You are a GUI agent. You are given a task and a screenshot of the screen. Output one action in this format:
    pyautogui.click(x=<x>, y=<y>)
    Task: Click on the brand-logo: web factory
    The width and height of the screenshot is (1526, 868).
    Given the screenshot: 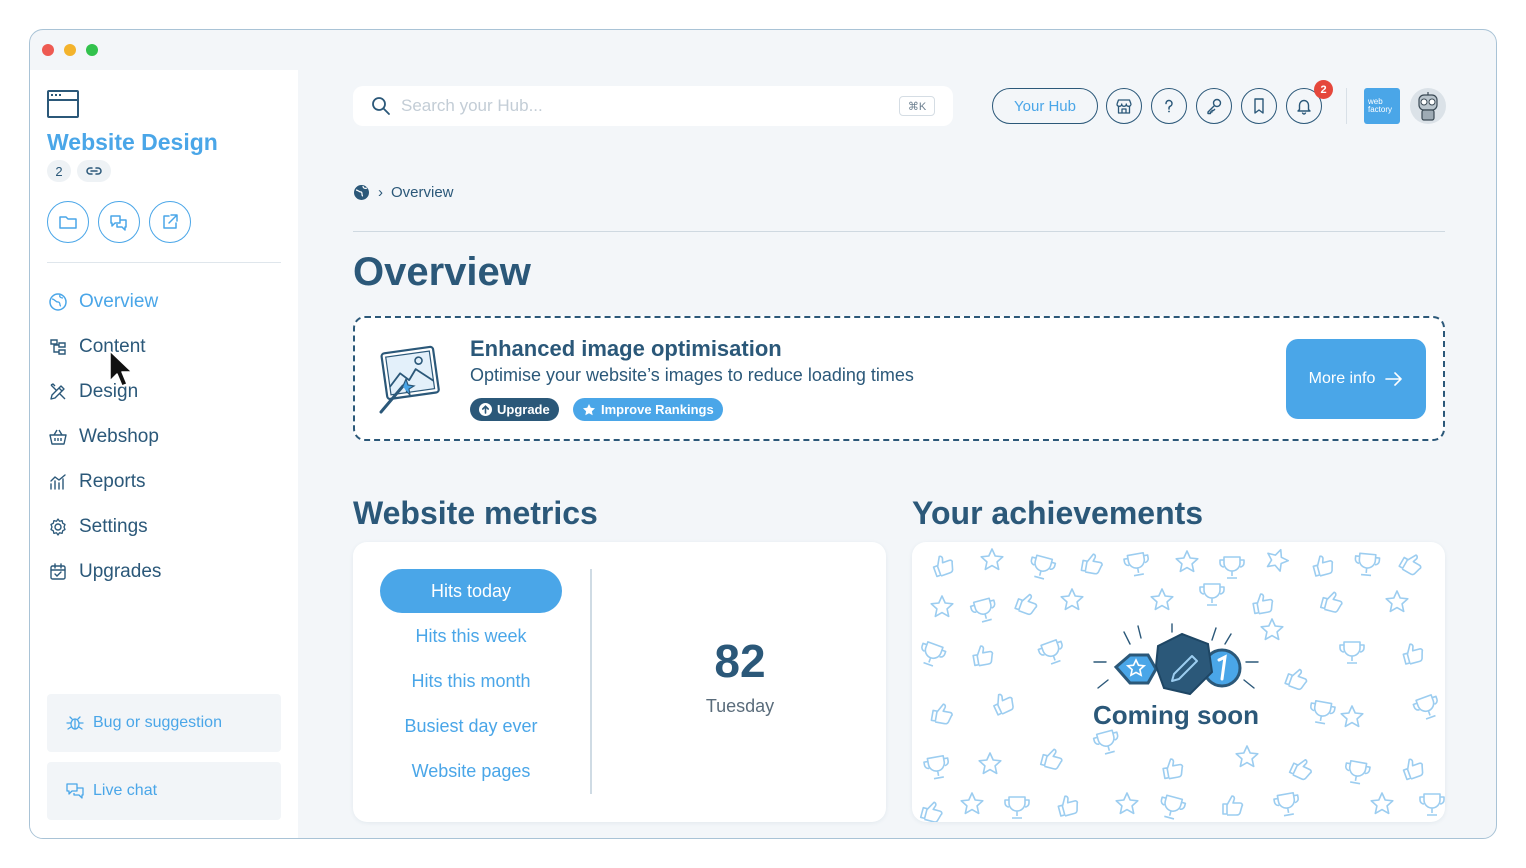 What is the action you would take?
    pyautogui.click(x=1382, y=106)
    